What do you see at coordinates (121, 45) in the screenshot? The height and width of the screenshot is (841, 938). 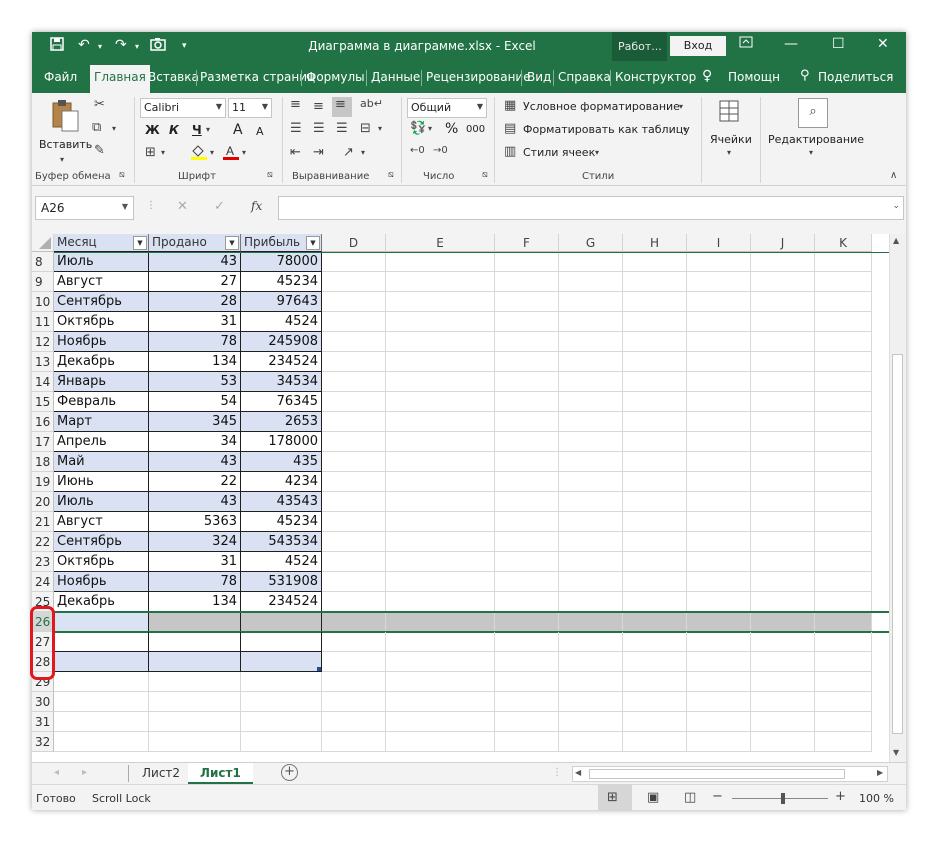 I see `redo-icon: ↷` at bounding box center [121, 45].